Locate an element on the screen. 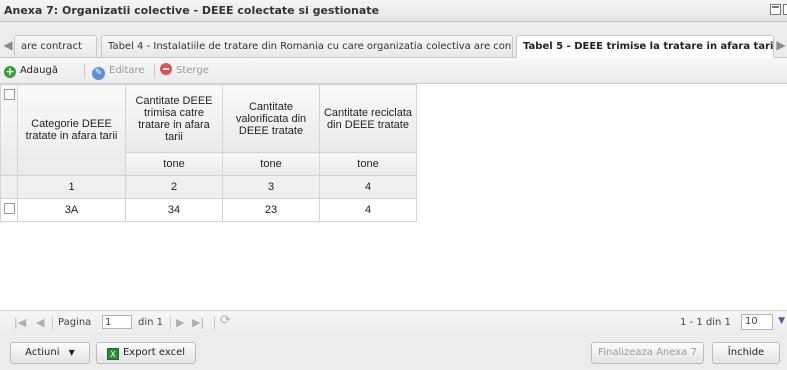 The height and width of the screenshot is (370, 787). table-row: 3A 34 23 4 is located at coordinates (208, 210).